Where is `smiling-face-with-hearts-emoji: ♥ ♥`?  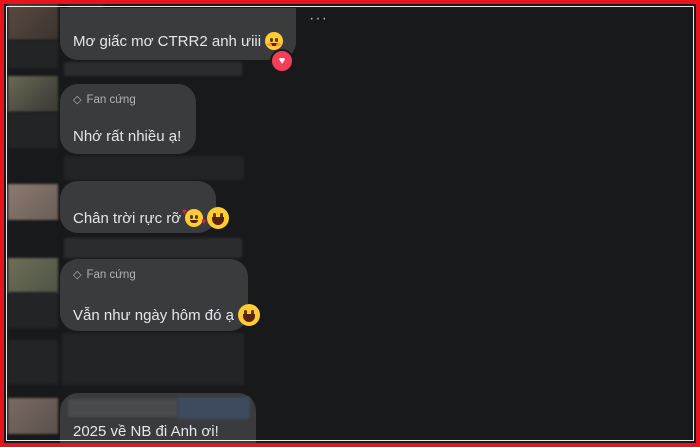 smiling-face-with-hearts-emoji: ♥ ♥ is located at coordinates (194, 217).